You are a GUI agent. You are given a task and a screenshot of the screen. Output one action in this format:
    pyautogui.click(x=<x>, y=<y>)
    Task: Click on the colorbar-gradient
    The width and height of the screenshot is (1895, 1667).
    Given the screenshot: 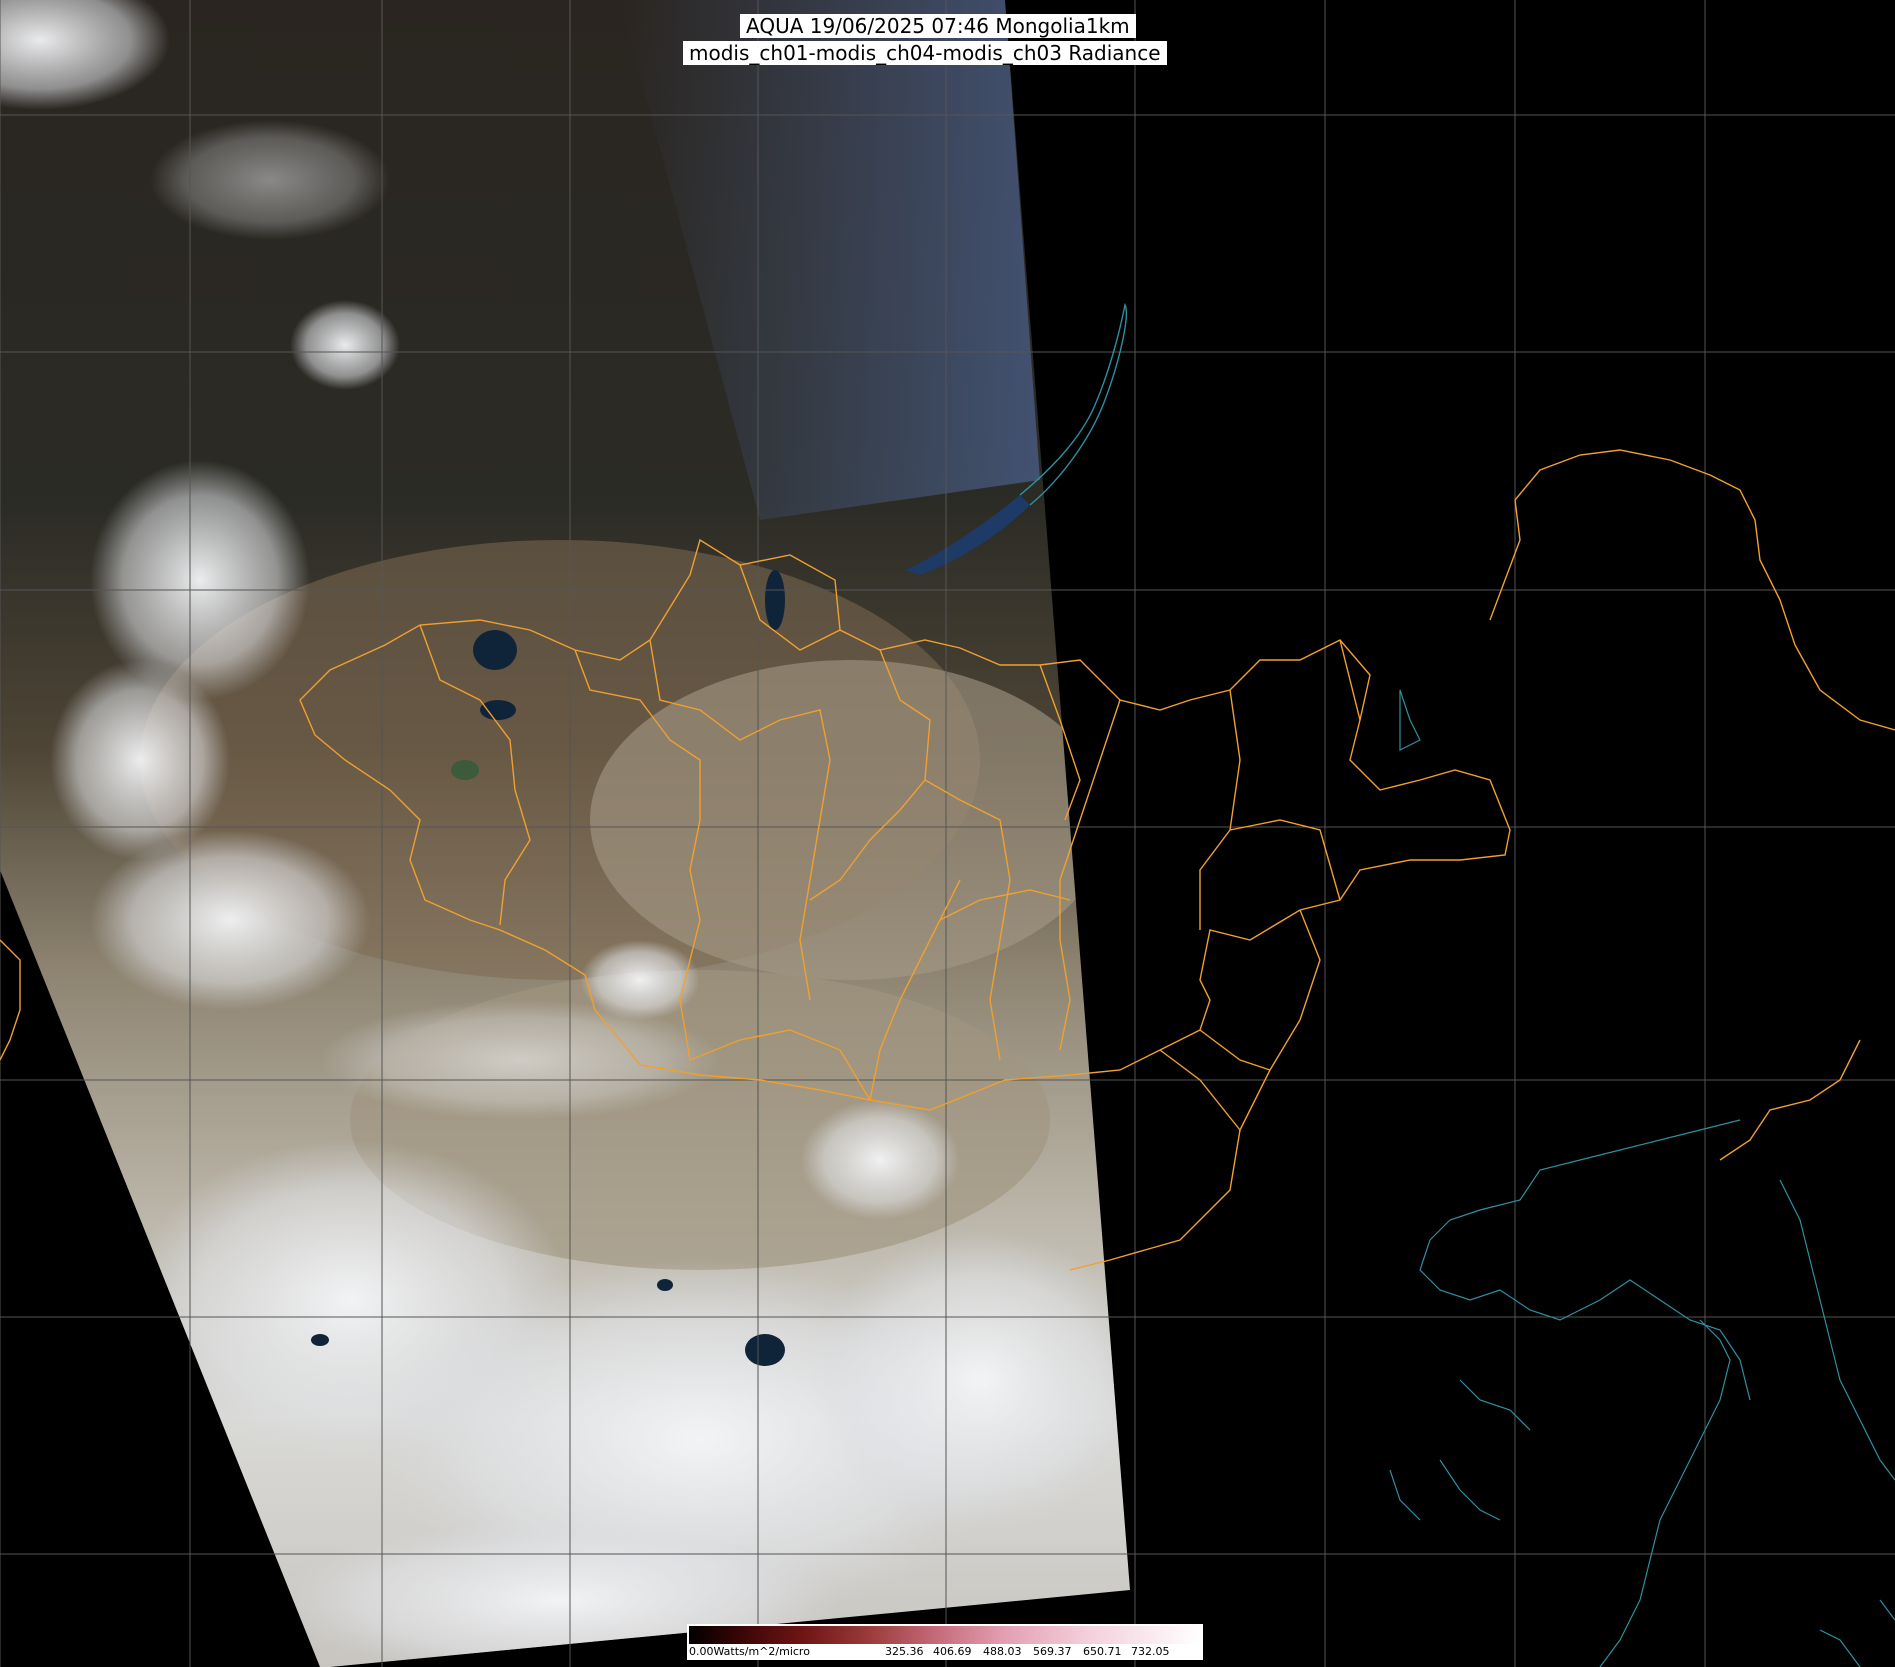 What is the action you would take?
    pyautogui.click(x=945, y=1635)
    